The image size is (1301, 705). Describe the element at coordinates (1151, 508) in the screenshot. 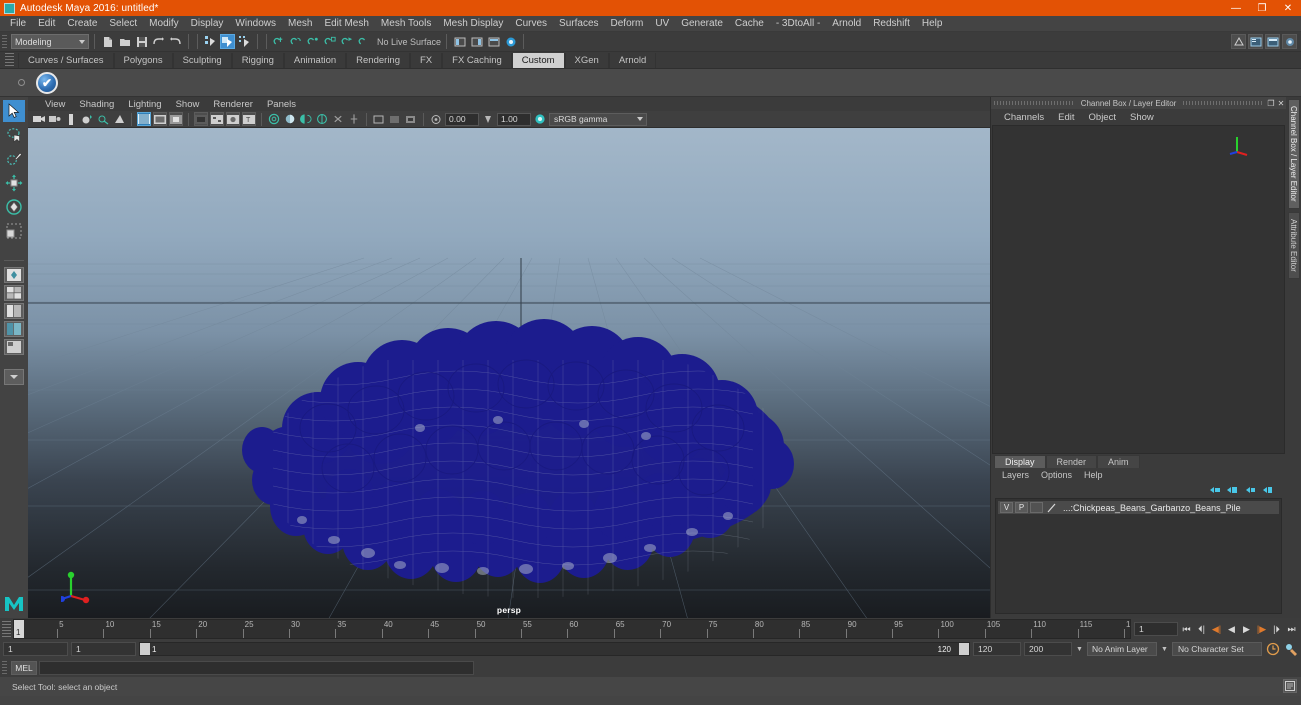

I see `layer-name: ...:Chickpeas_Beans_Garbanzo_Beans_Pile` at that location.